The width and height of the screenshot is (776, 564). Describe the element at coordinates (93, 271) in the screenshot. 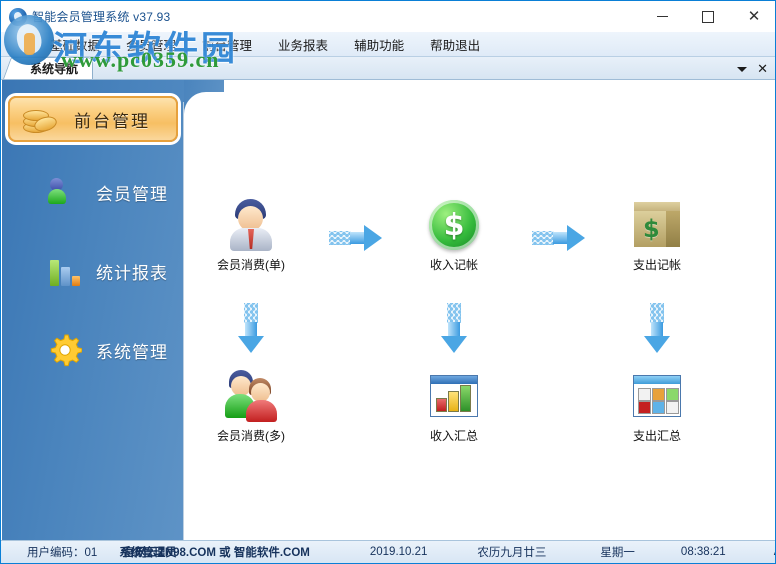

I see `sidebar-item-statistics-reports: 统计报表` at that location.